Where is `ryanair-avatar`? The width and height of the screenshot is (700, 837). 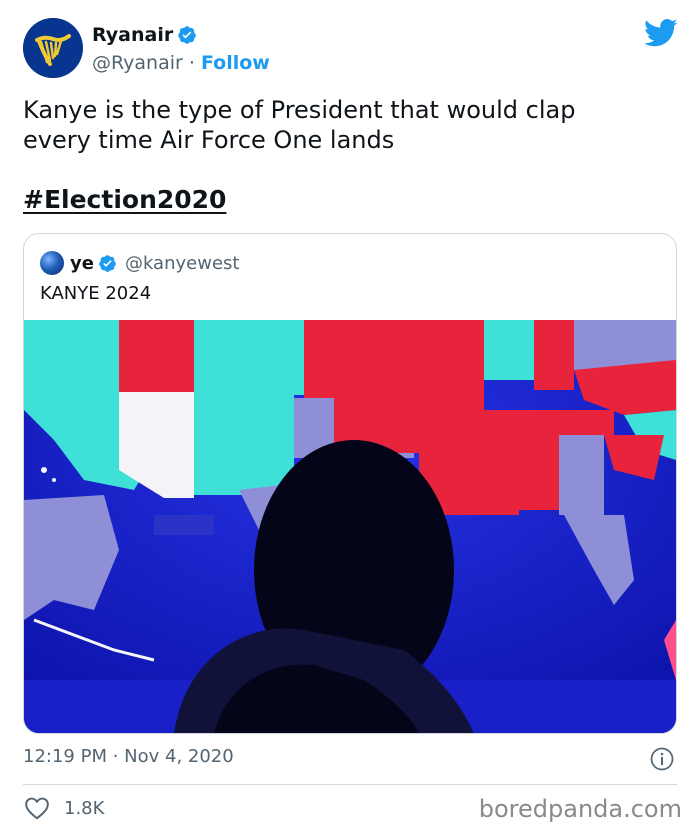 ryanair-avatar is located at coordinates (53, 48).